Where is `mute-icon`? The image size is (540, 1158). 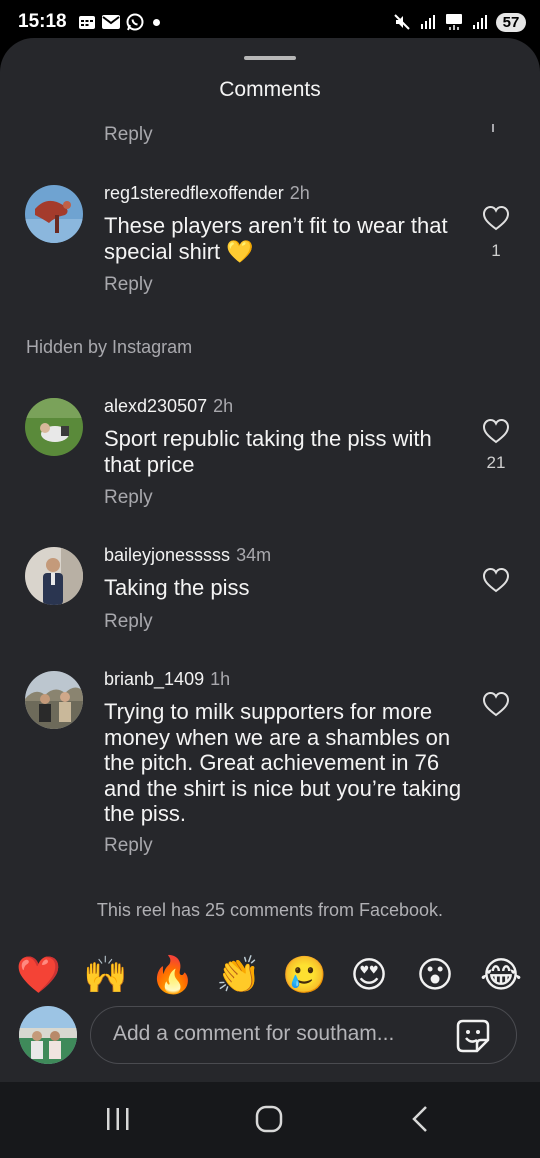
mute-icon is located at coordinates (402, 22).